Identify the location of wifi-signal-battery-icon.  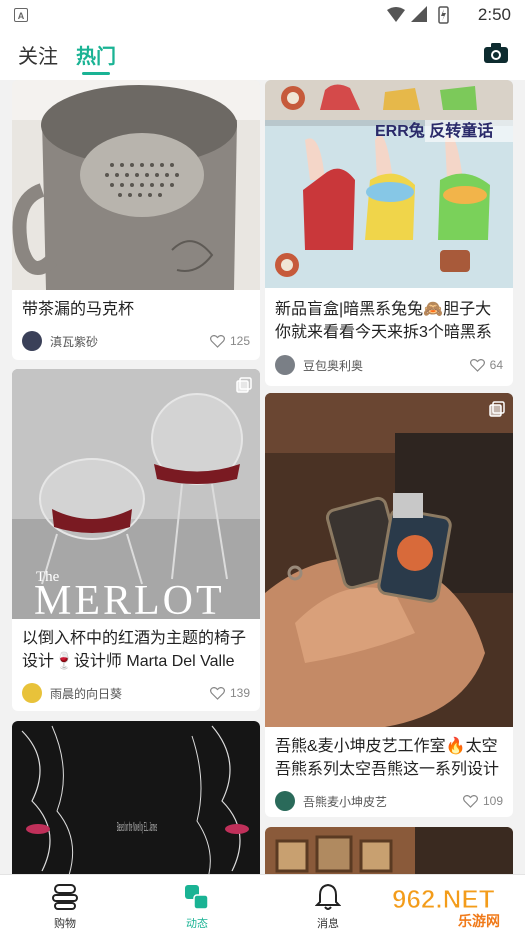
(418, 15).